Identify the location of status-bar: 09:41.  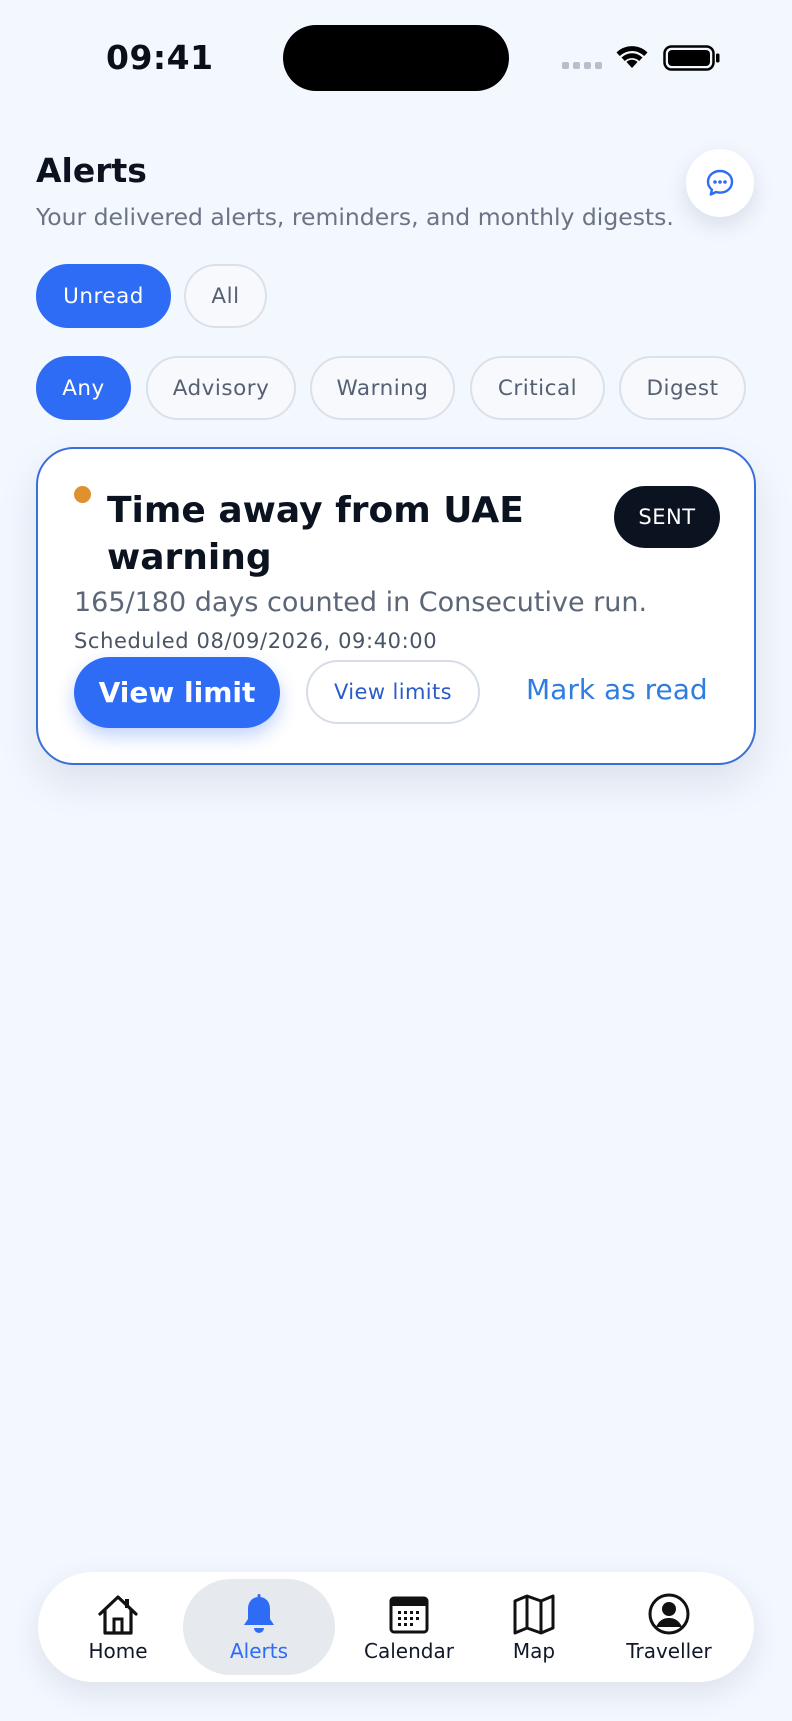
(396, 55).